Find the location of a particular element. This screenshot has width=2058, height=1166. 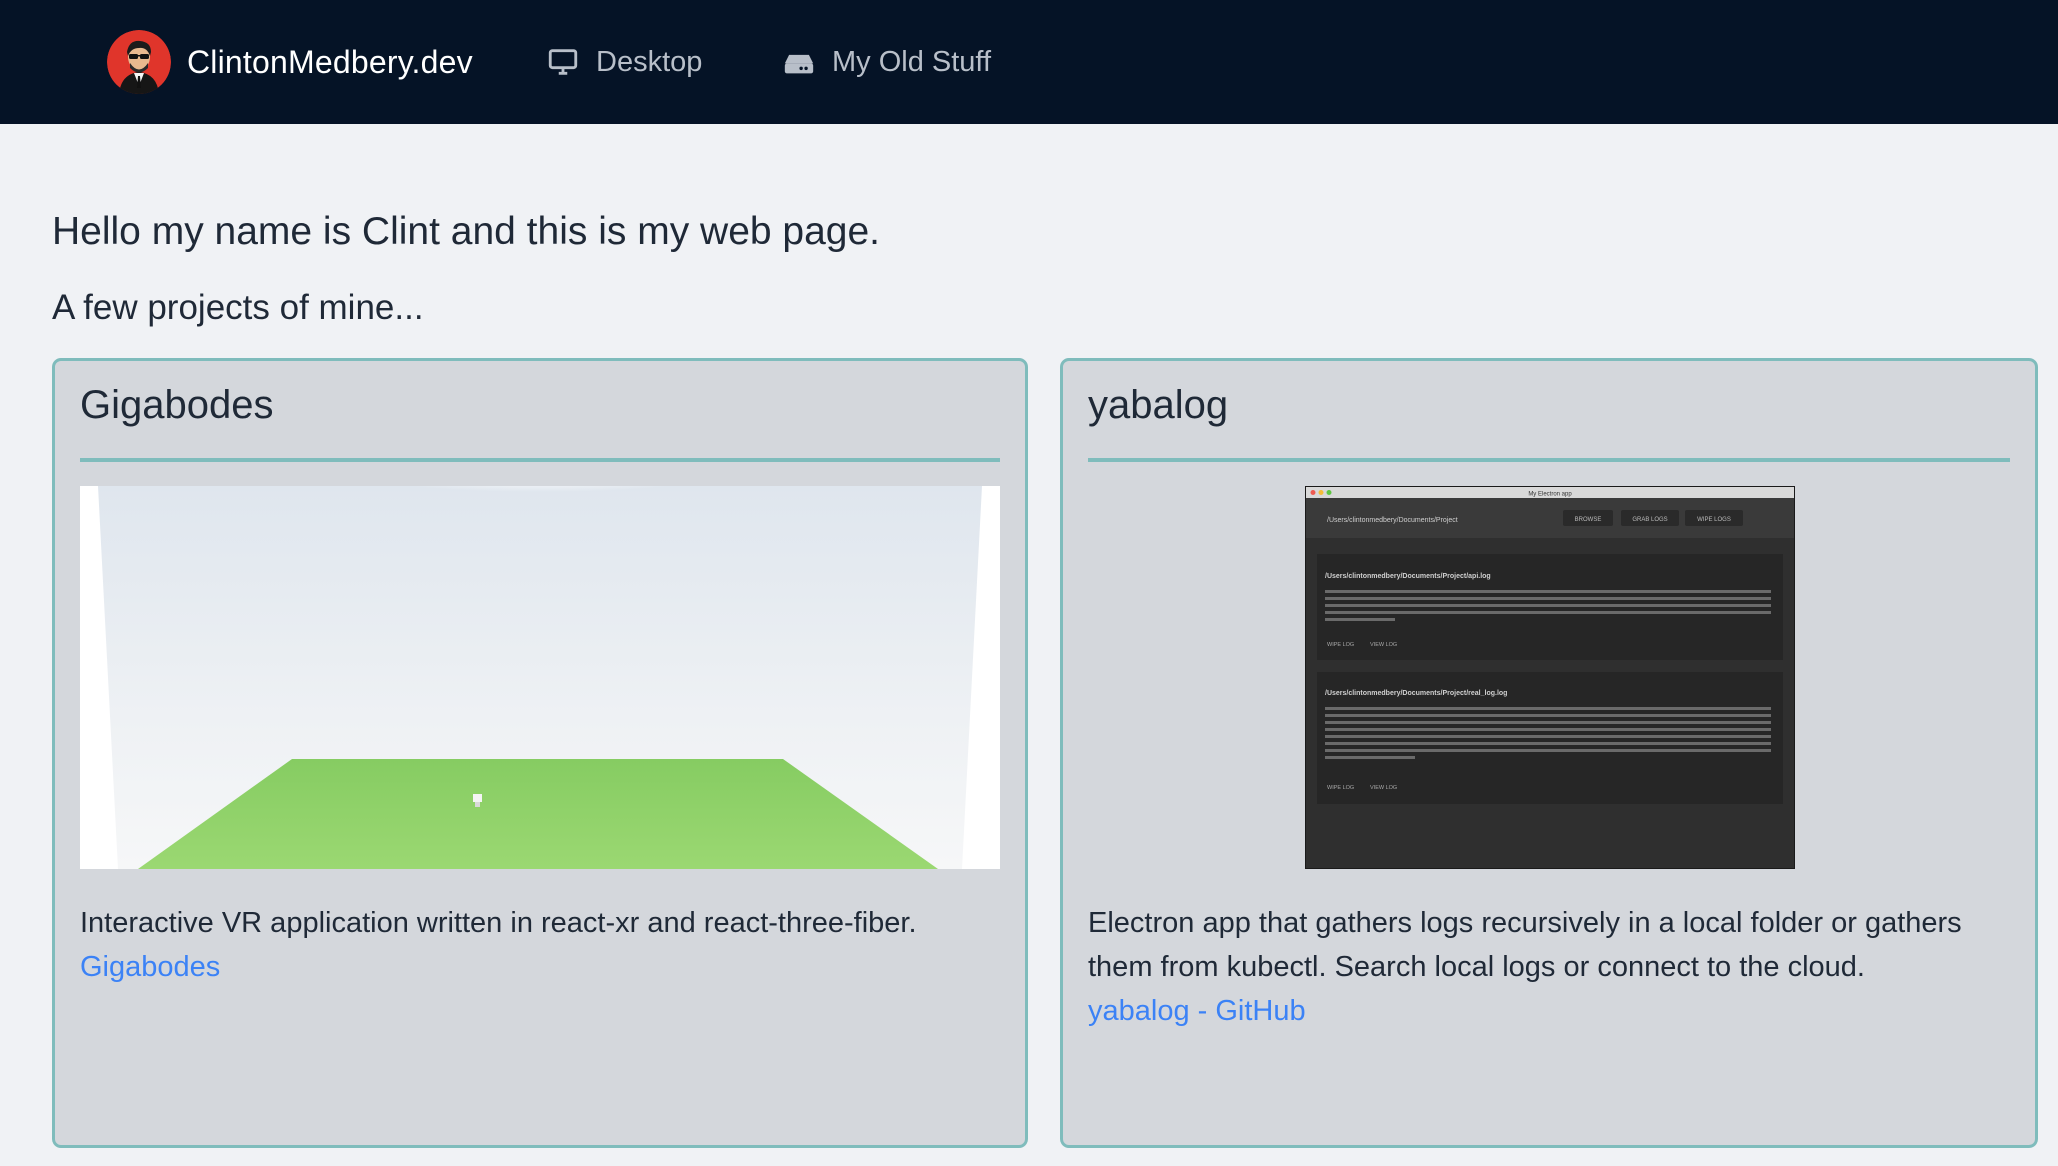

minimize-dot-icon is located at coordinates (1321, 492).